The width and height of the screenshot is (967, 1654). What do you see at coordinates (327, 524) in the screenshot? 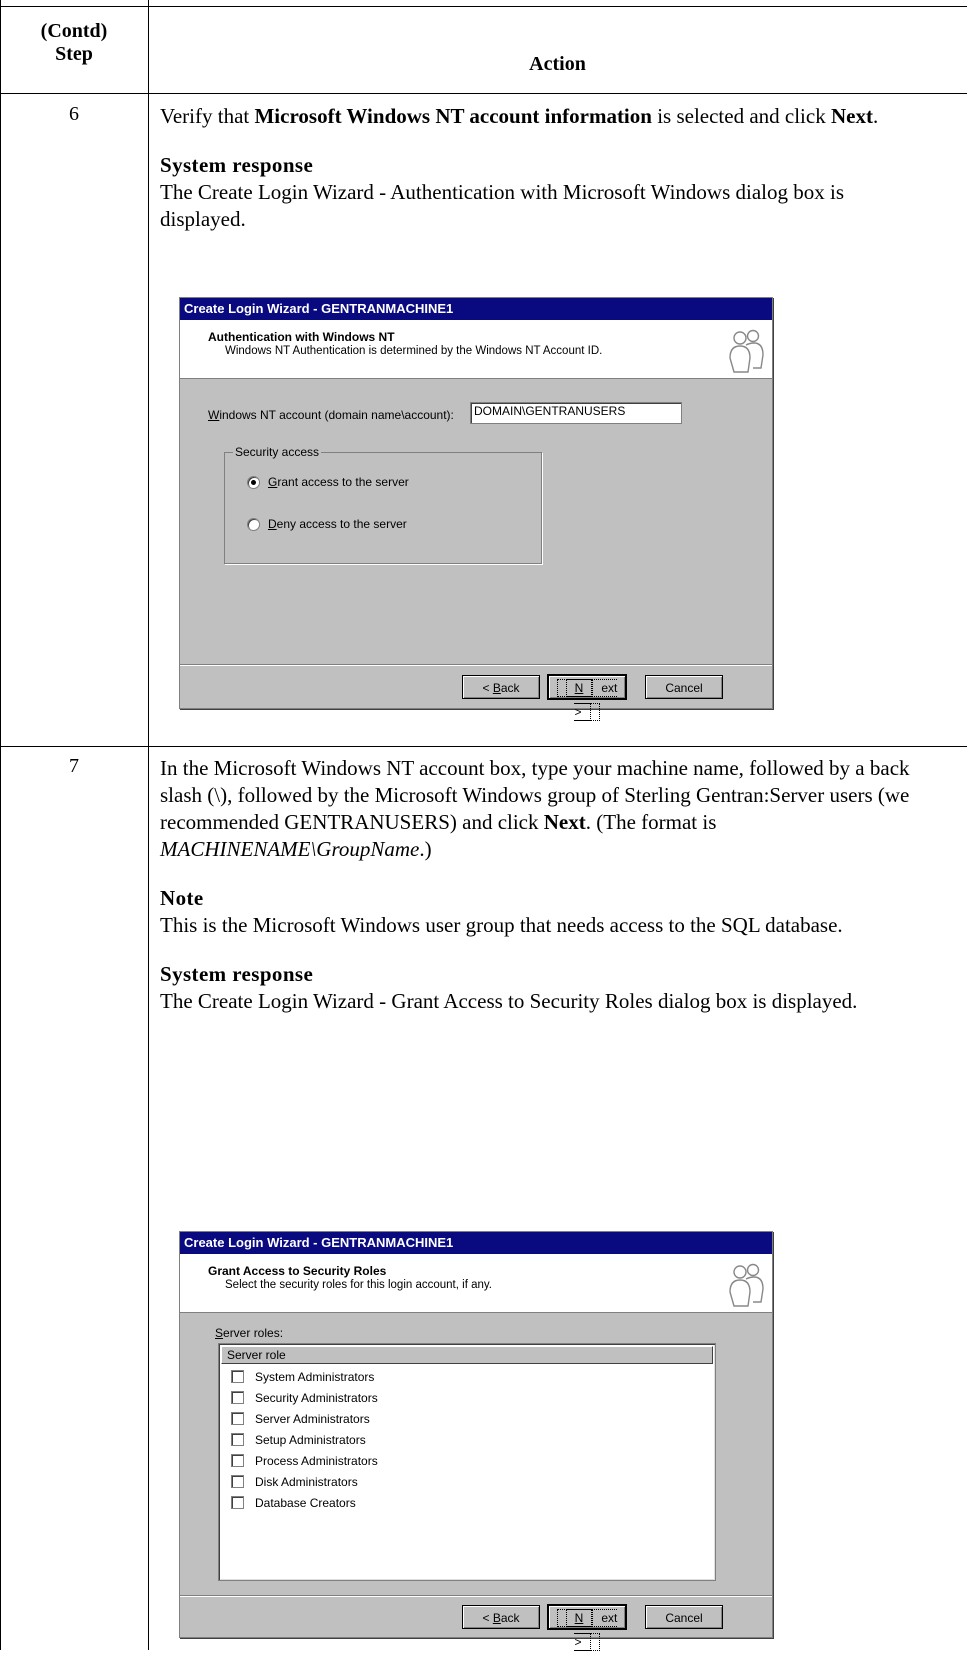
I see `radio-deny-access: Deny access to the server` at bounding box center [327, 524].